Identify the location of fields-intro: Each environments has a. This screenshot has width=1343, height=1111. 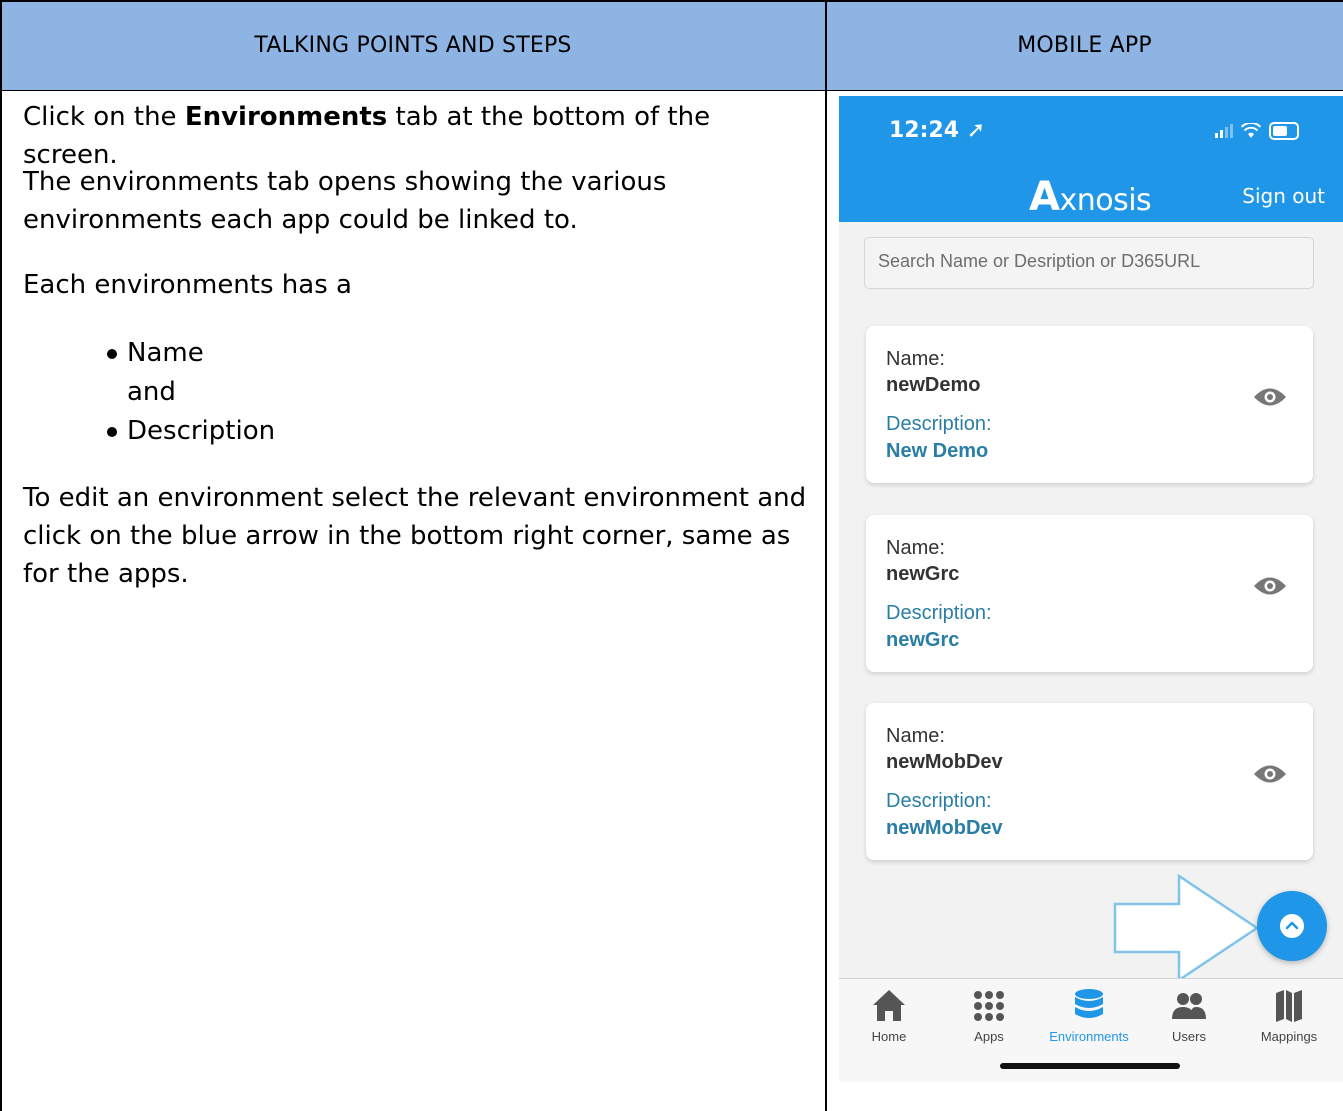
(187, 285).